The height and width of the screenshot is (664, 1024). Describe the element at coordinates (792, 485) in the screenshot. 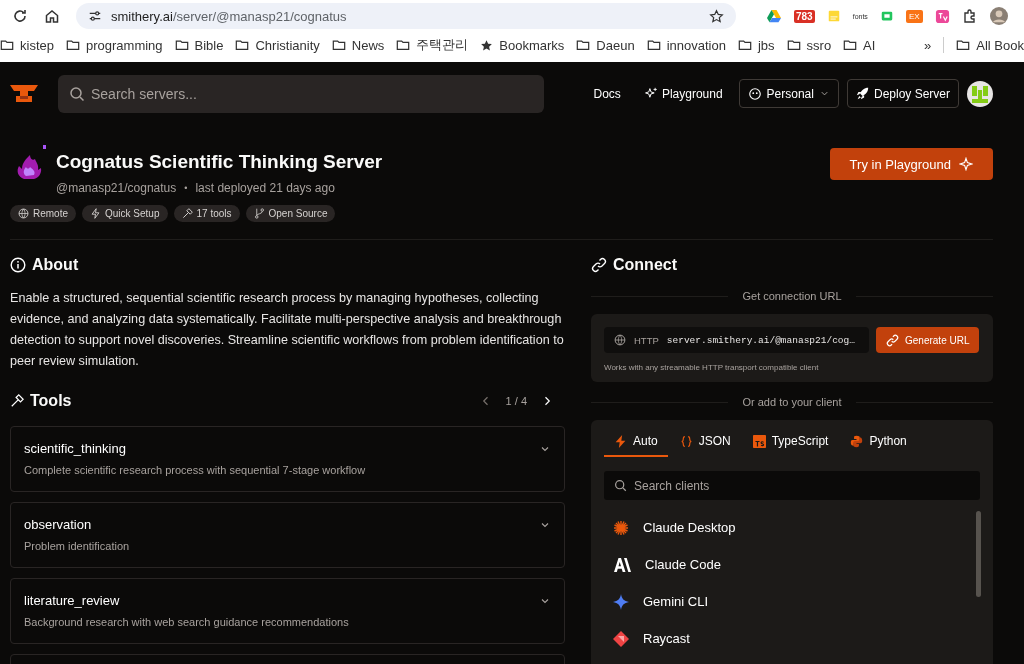

I see `client-search-field: Search clients` at that location.